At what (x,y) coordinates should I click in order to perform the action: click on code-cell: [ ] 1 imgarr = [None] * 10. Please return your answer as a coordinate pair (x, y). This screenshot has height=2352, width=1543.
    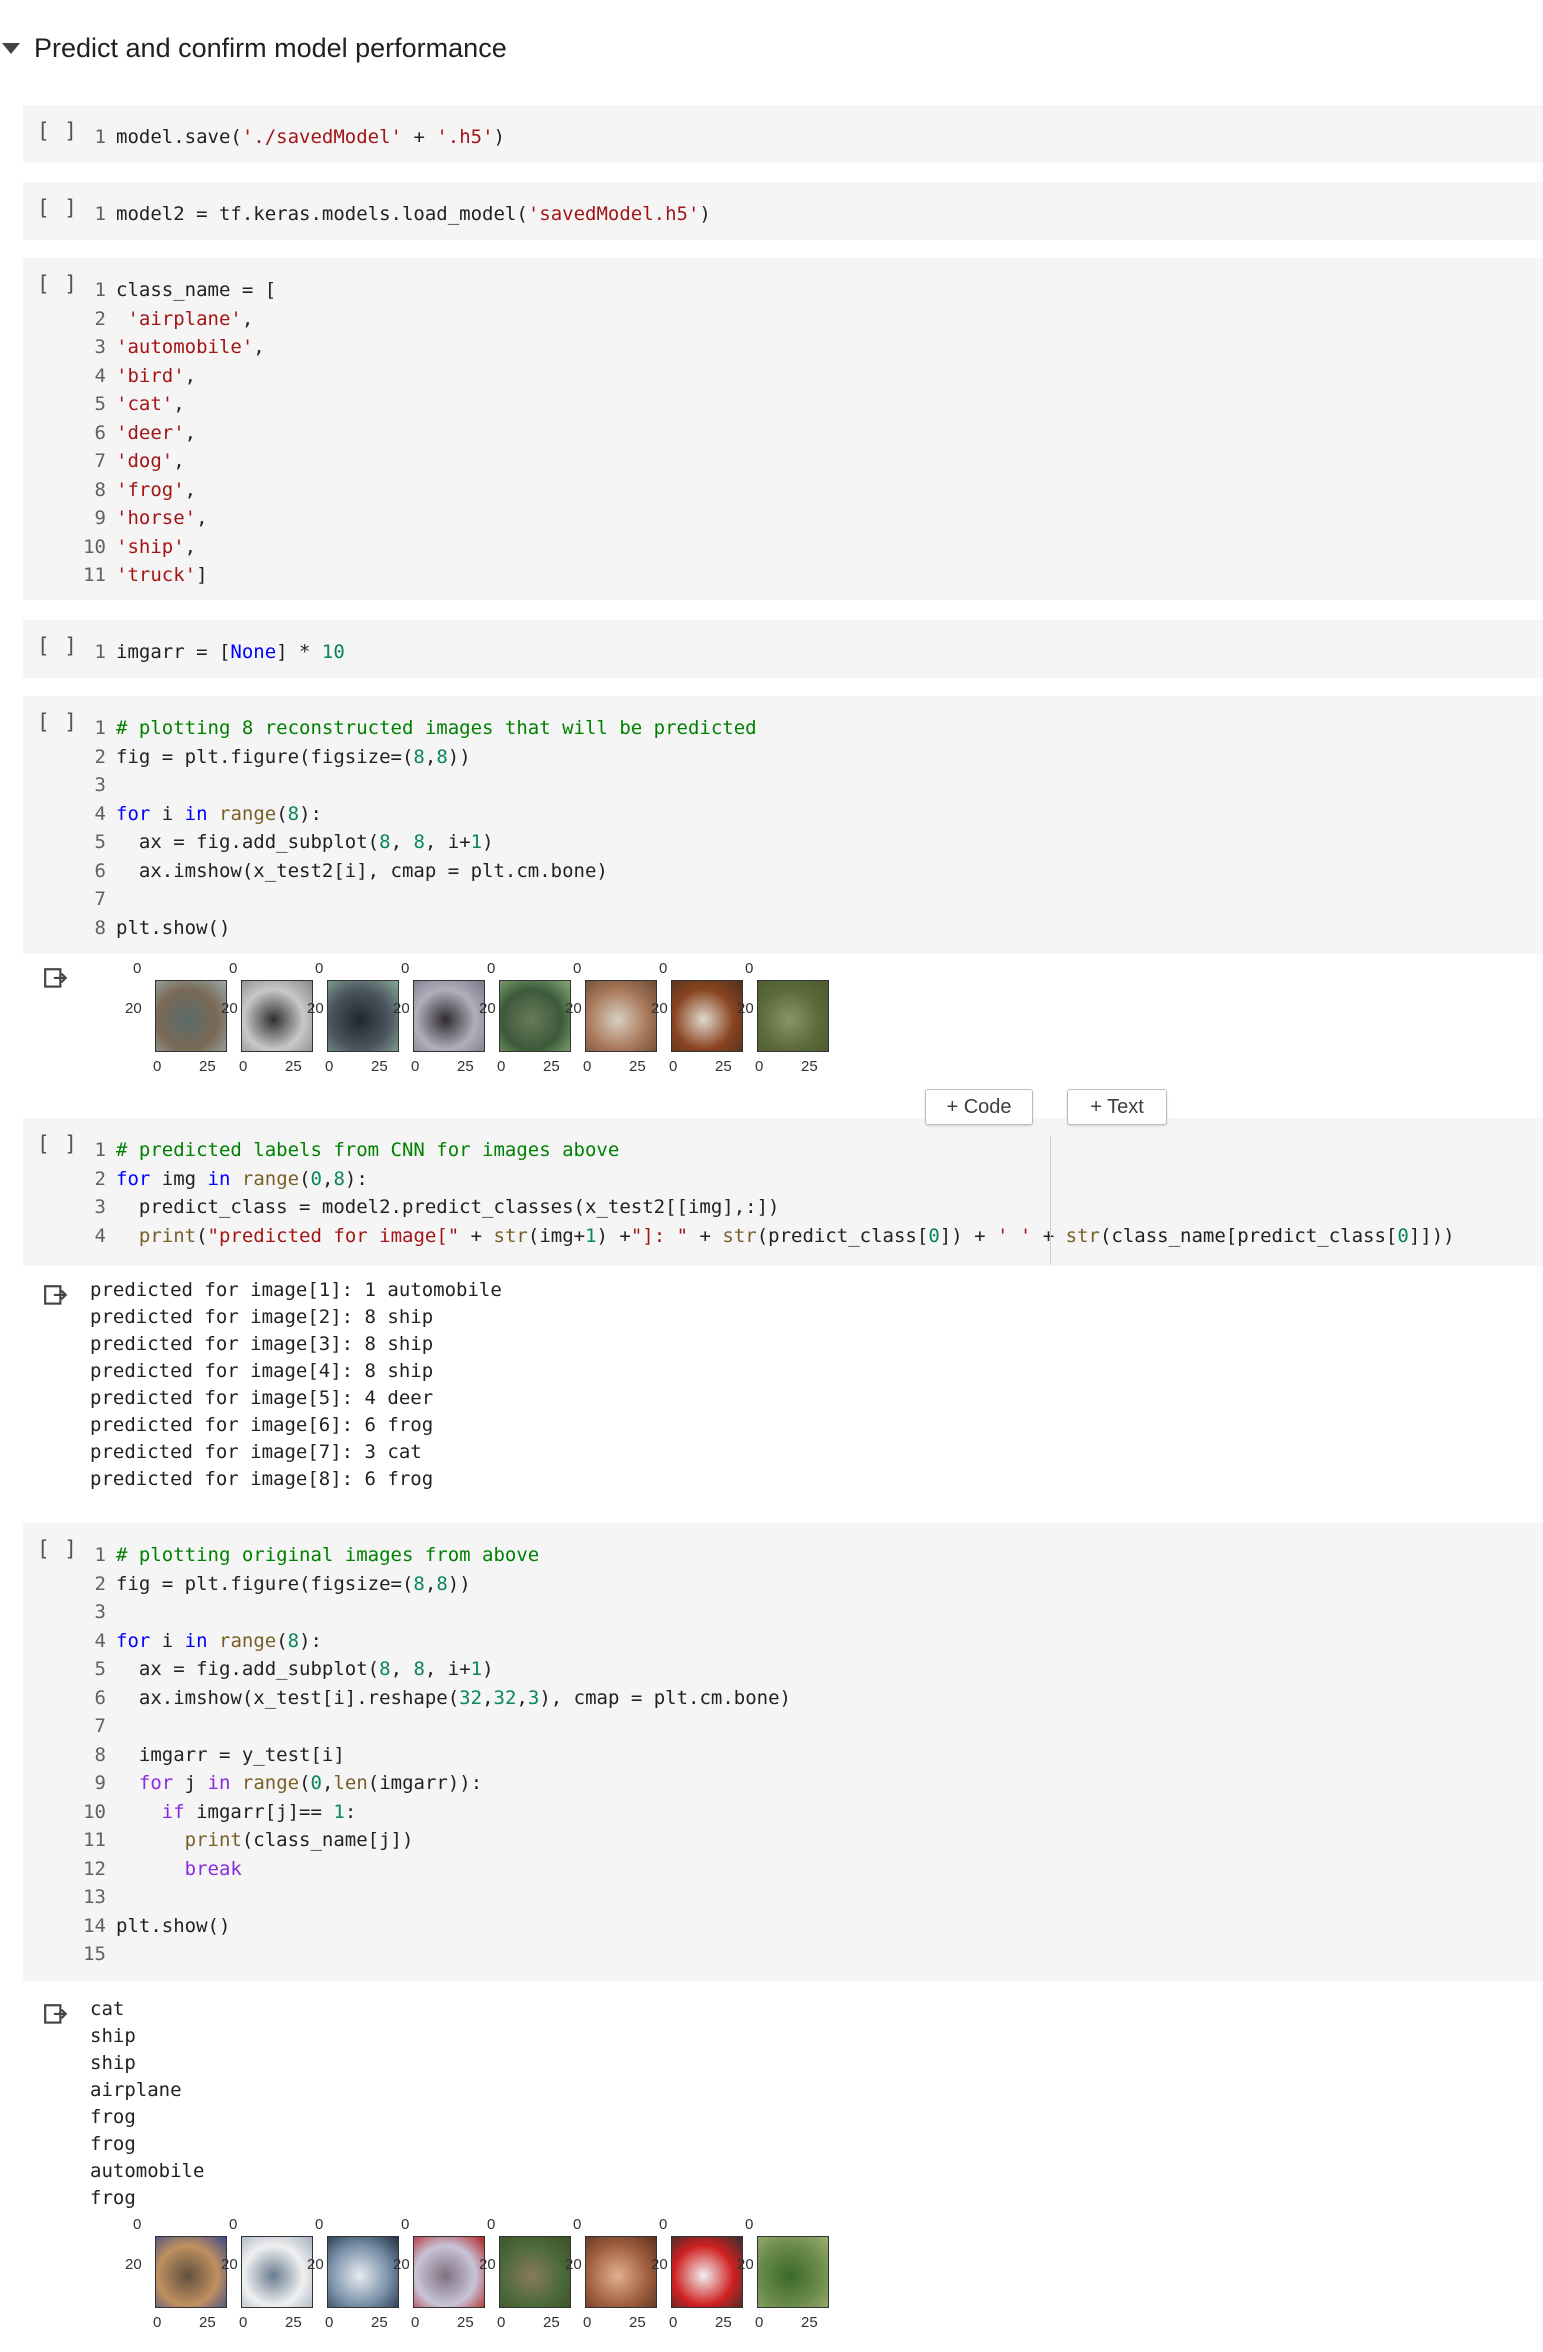
    Looking at the image, I should click on (783, 649).